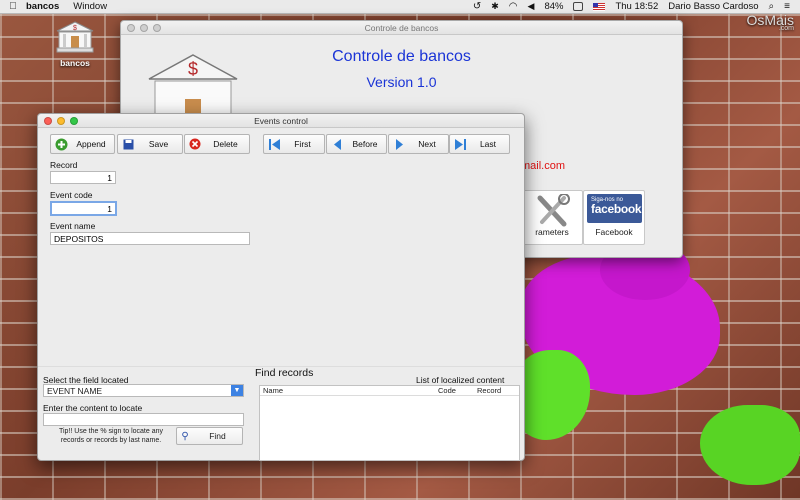 The image size is (800, 500). I want to click on wifi-icon: ◠, so click(513, 6).